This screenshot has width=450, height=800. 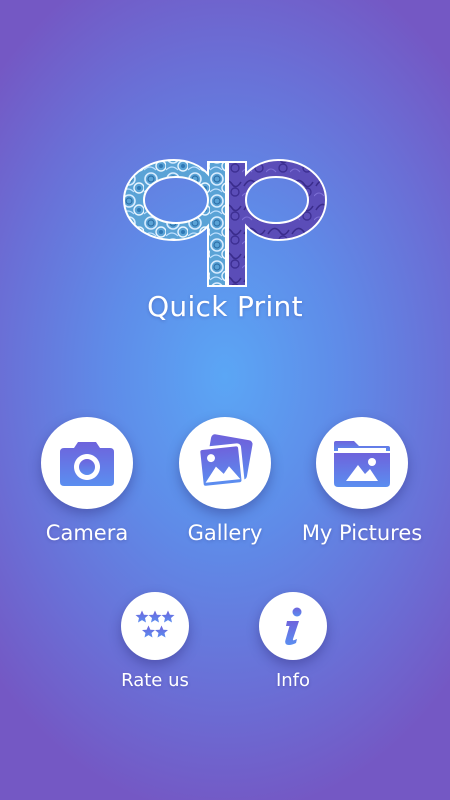 I want to click on gallery-button: Gallery, so click(x=225, y=481).